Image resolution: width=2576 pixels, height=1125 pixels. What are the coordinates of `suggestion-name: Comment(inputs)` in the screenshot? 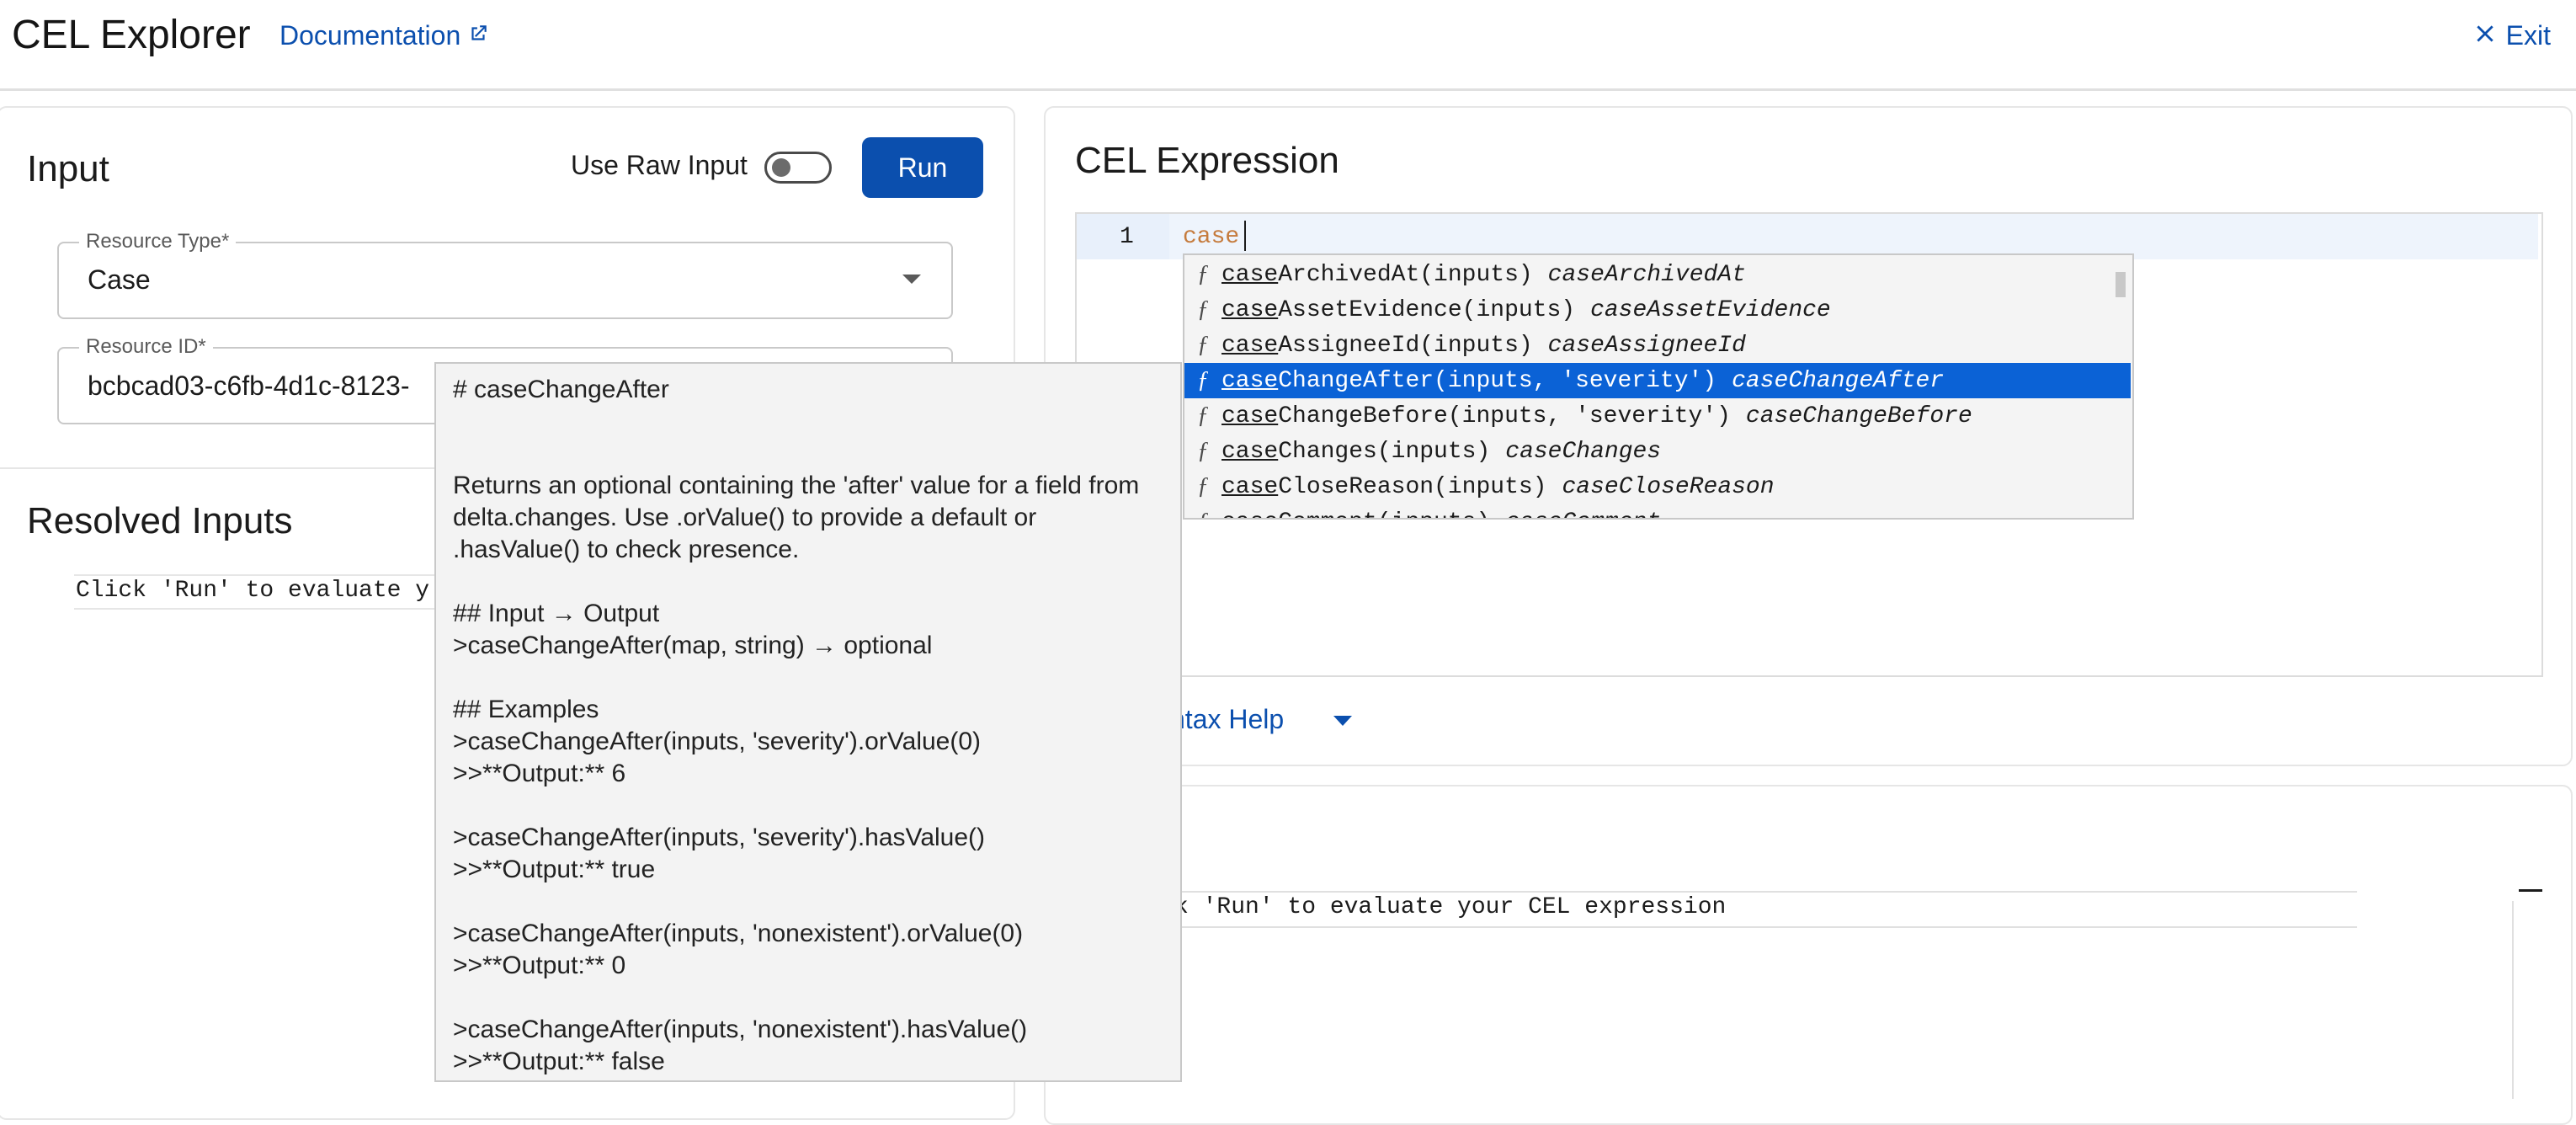 It's located at (1384, 514).